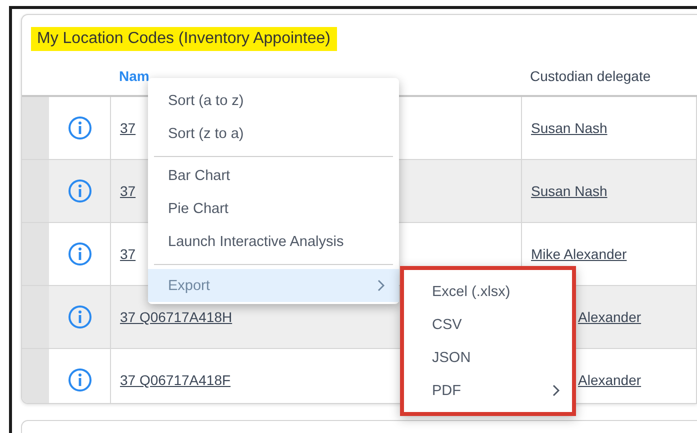  Describe the element at coordinates (273, 175) in the screenshot. I see `menu-item: Bar Chart` at that location.